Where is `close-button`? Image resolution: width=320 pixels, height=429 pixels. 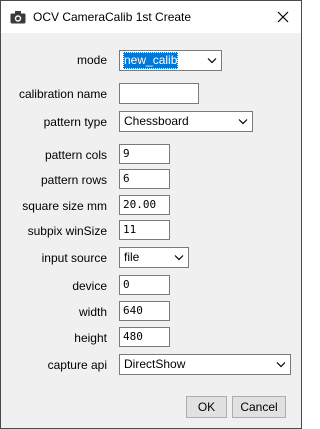
close-button is located at coordinates (283, 17).